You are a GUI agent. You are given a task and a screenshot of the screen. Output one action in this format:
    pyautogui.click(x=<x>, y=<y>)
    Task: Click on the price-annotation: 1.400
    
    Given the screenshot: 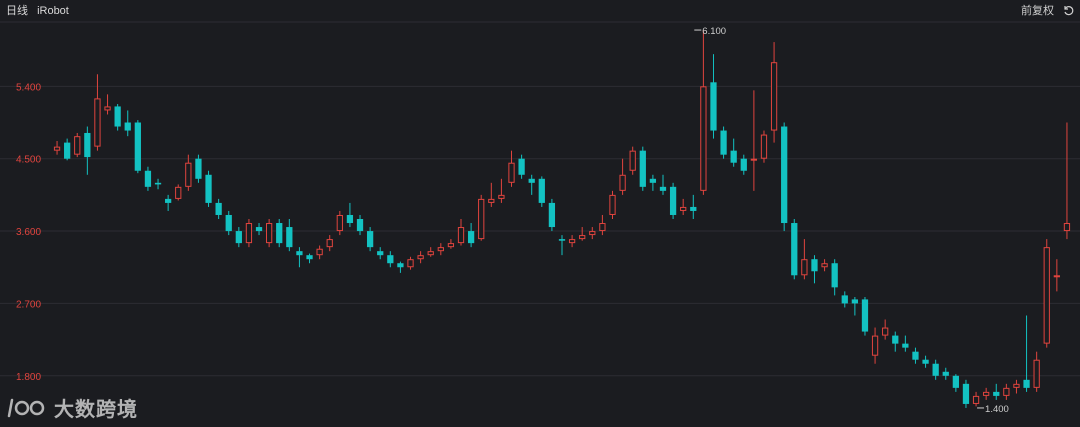 What is the action you would take?
    pyautogui.click(x=993, y=409)
    